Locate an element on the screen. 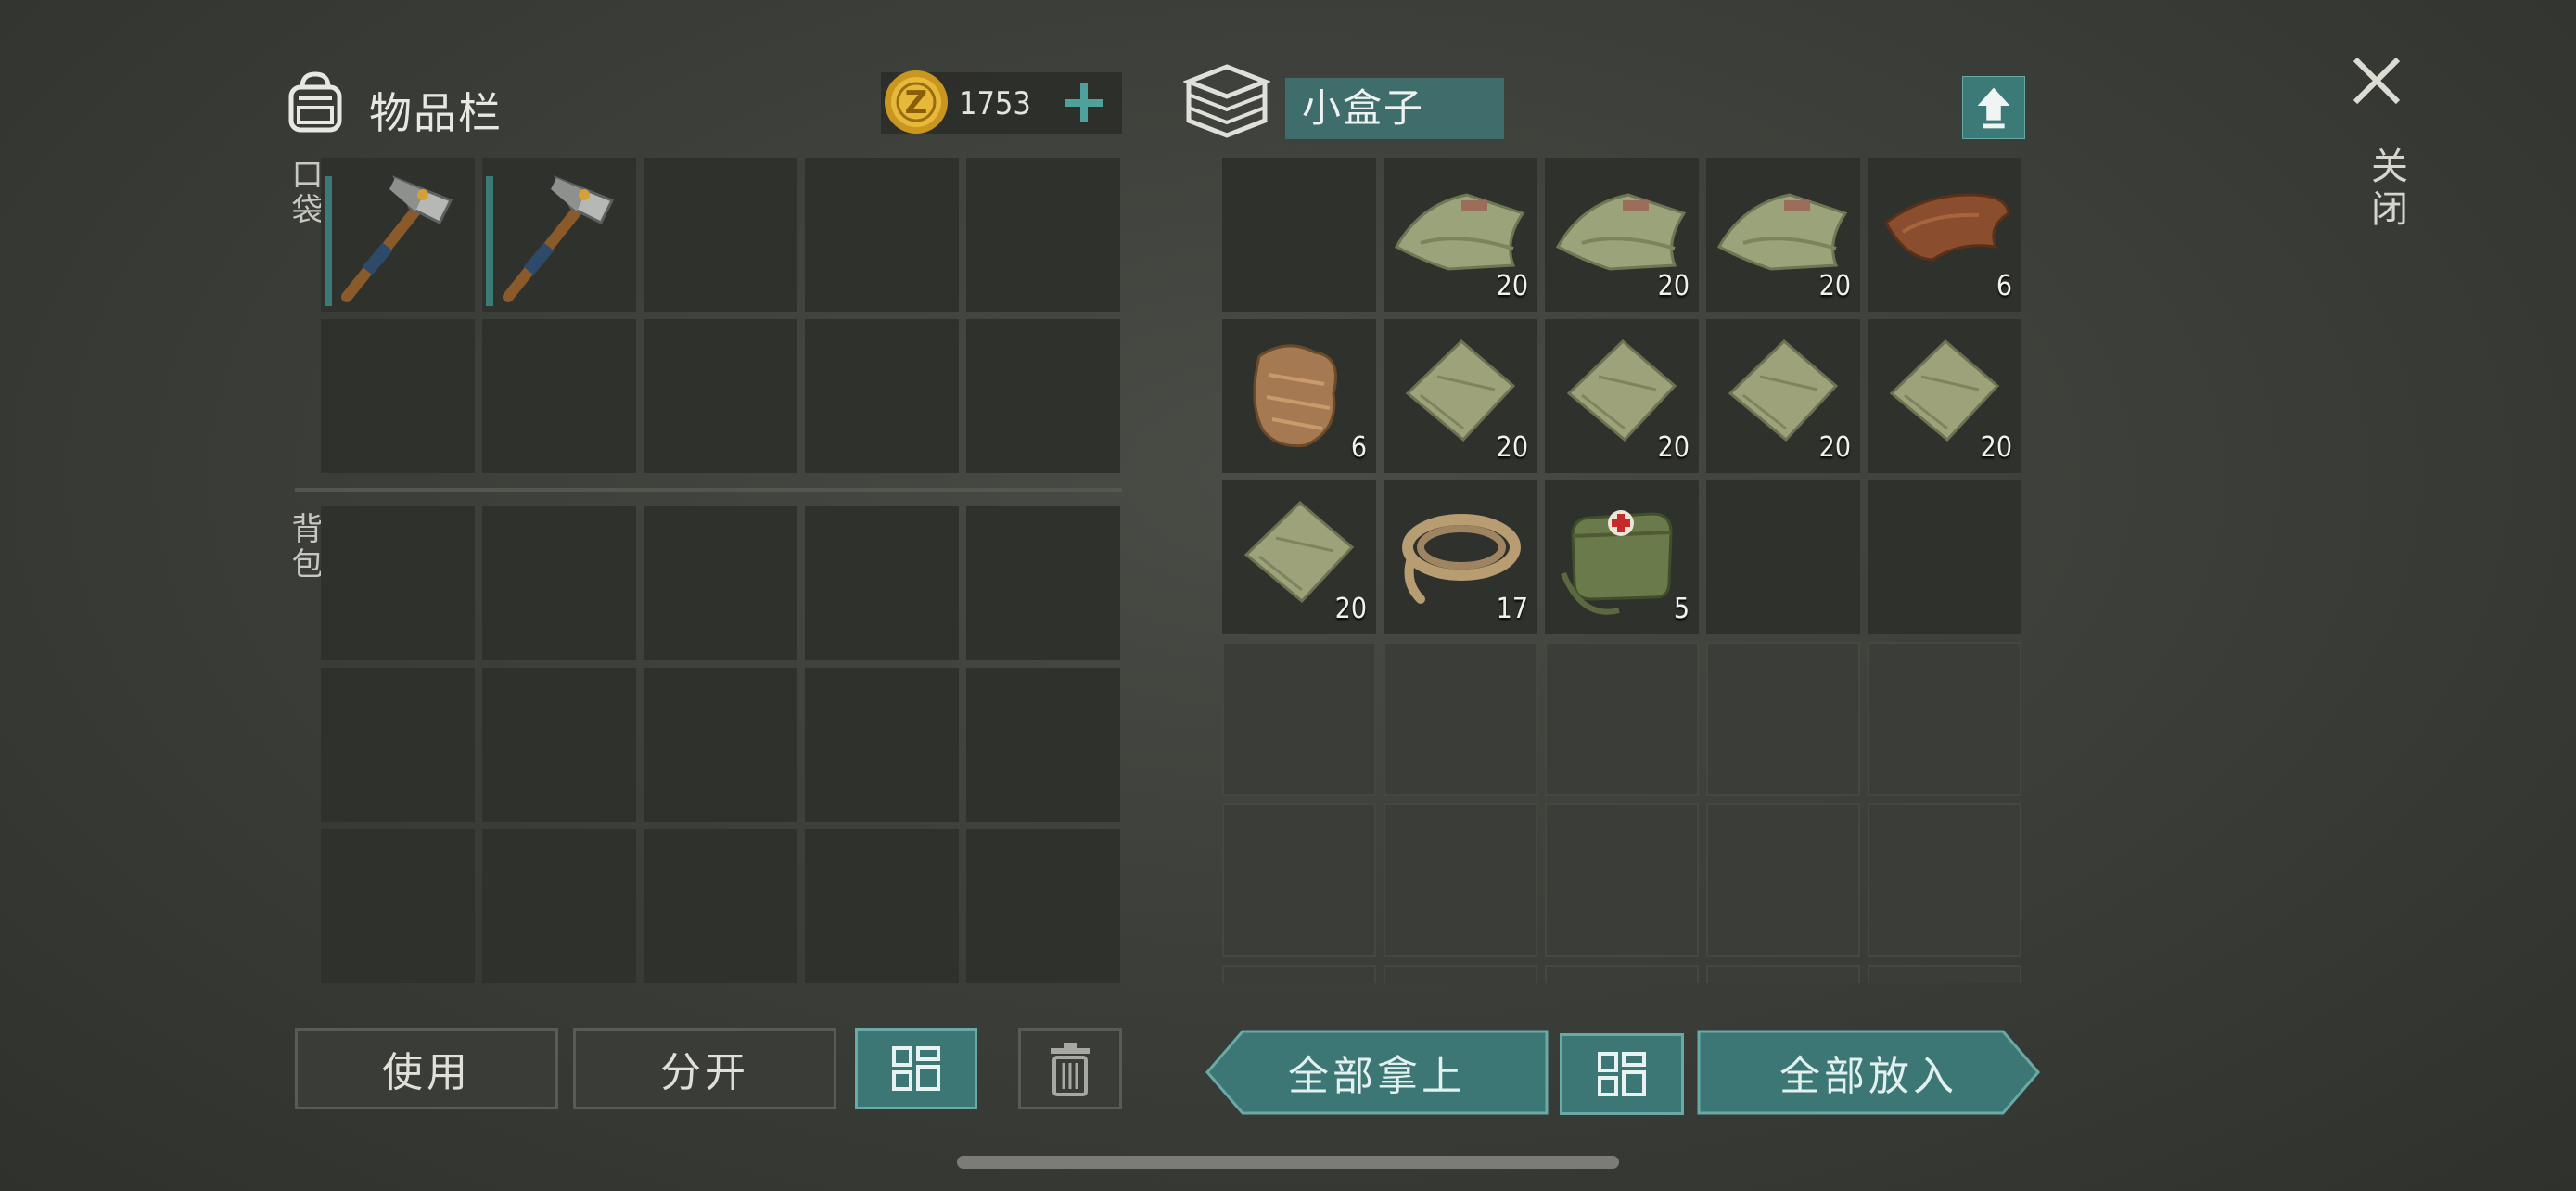 The width and height of the screenshot is (2576, 1191). put-all-button: 全部放入 is located at coordinates (1868, 1073).